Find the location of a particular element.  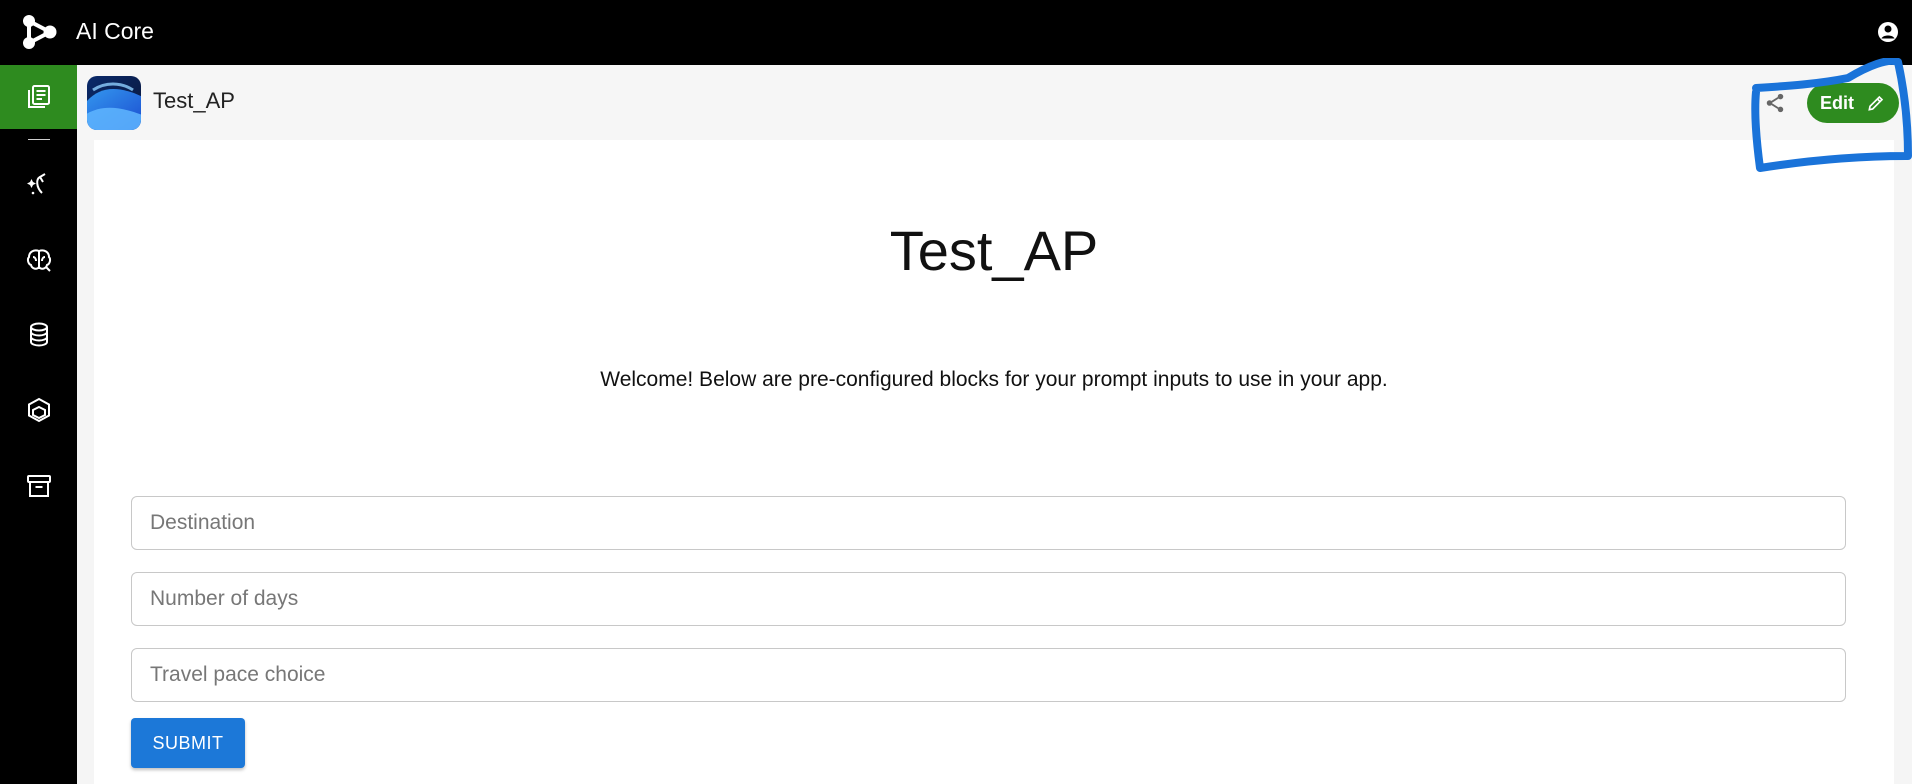

travel-pace-input is located at coordinates (988, 675).